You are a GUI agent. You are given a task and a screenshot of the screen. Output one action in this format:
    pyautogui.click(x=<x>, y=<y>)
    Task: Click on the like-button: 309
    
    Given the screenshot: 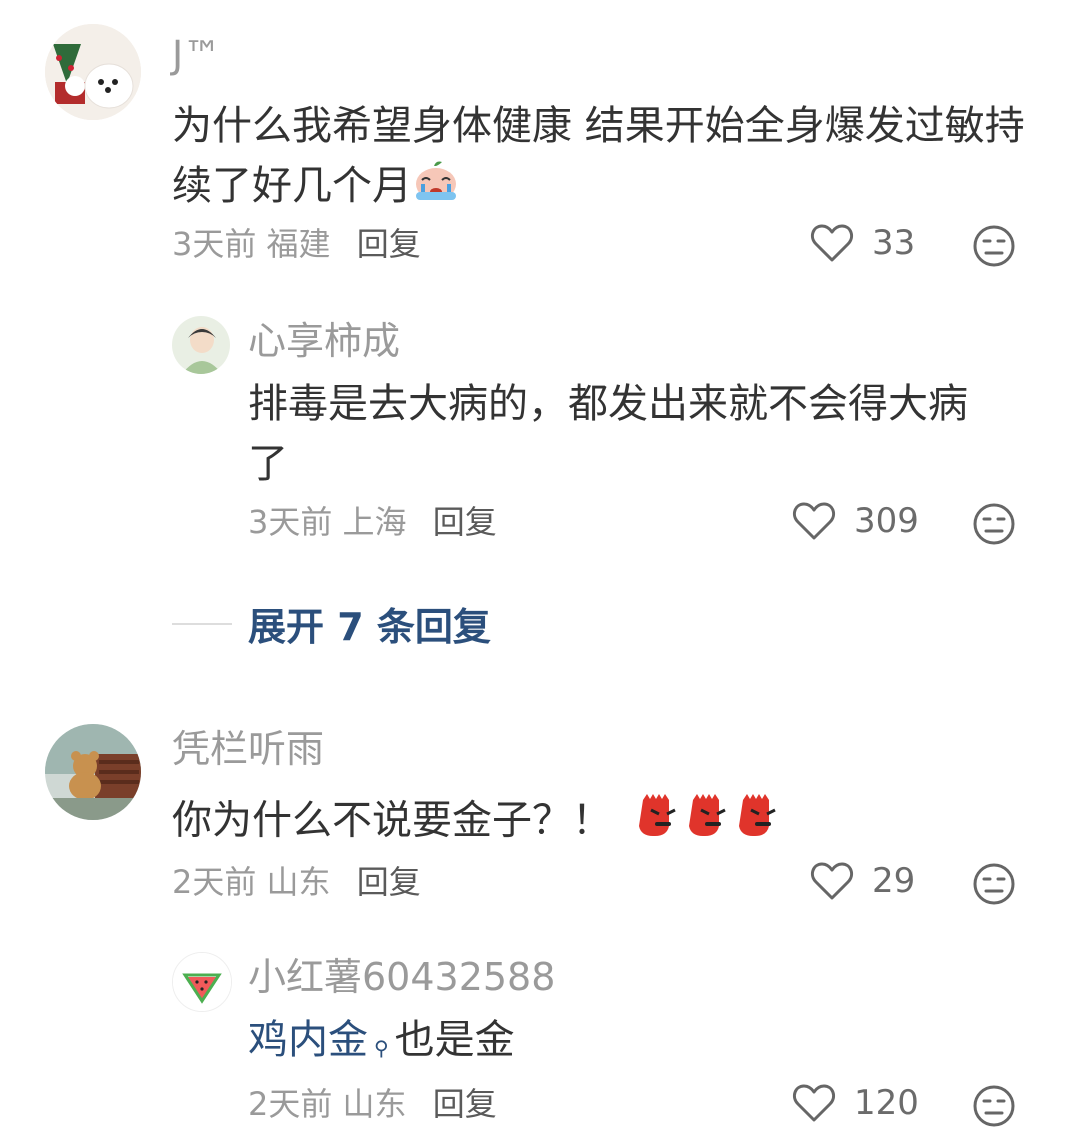 What is the action you would take?
    pyautogui.click(x=855, y=521)
    